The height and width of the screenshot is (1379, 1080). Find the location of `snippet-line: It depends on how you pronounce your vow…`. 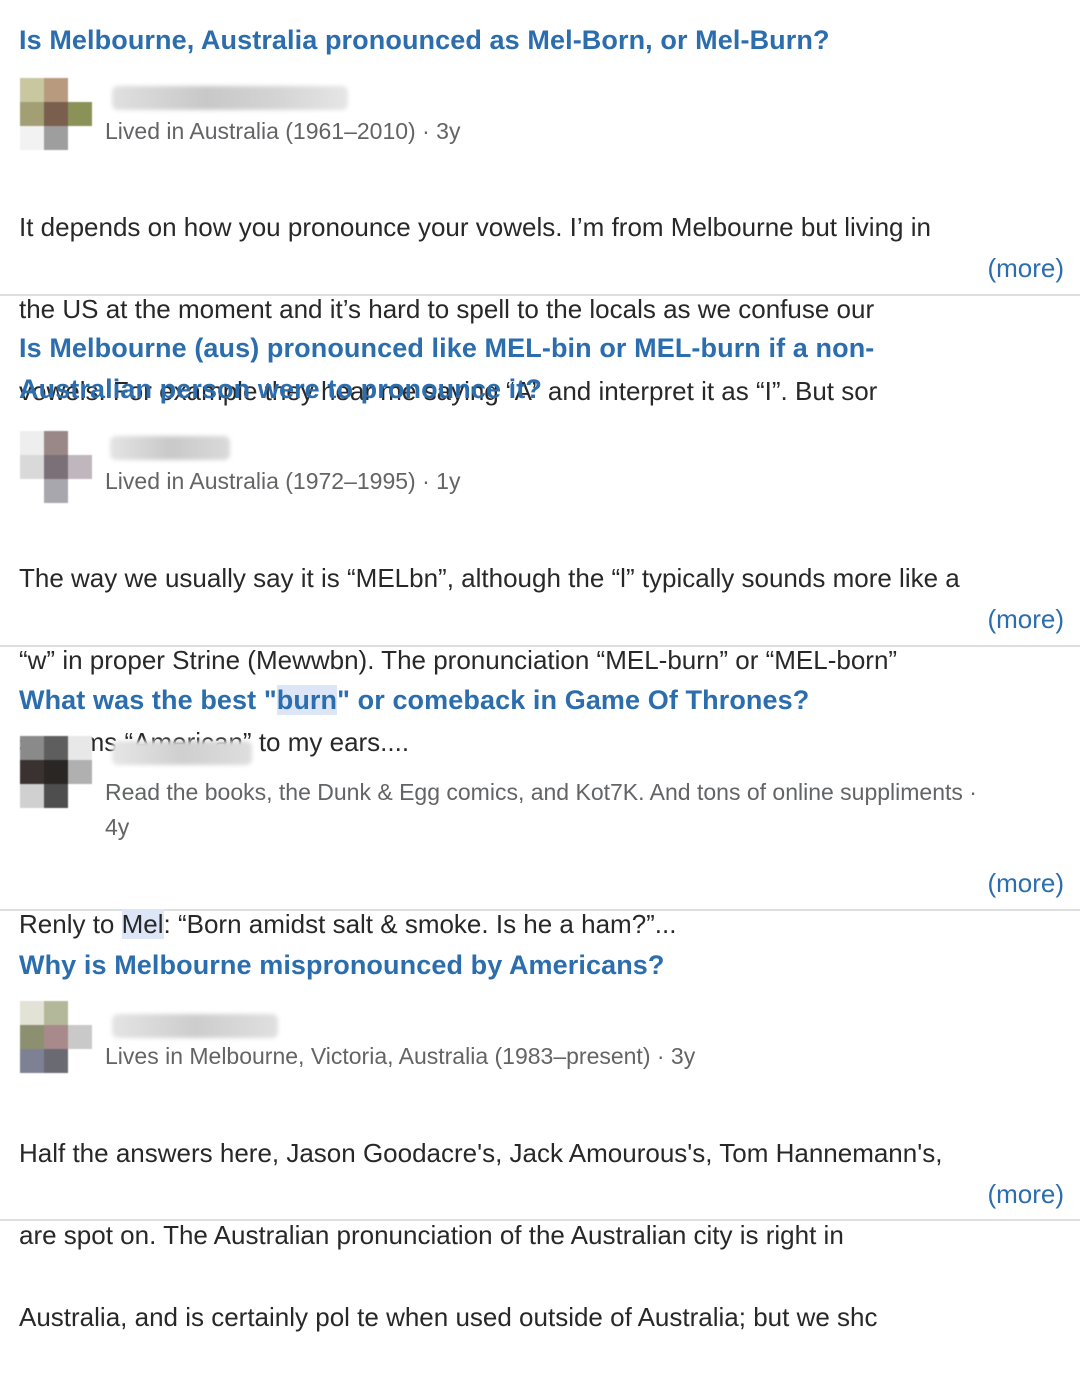

snippet-line: It depends on how you pronounce your vow… is located at coordinates (475, 227).